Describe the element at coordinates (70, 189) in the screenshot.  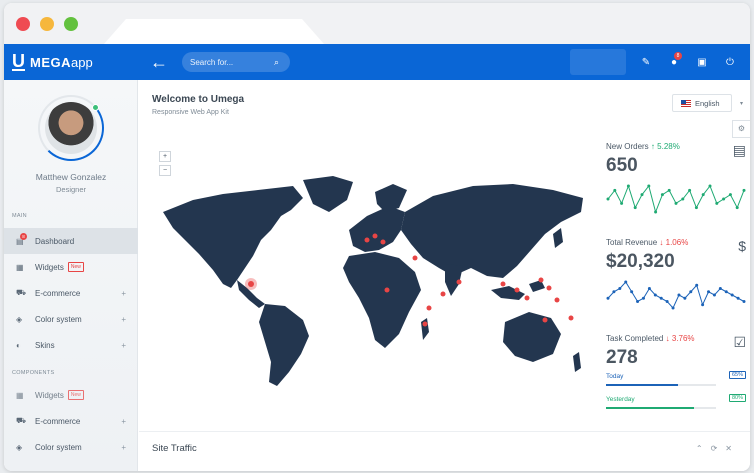
I see `user-role: Designer` at that location.